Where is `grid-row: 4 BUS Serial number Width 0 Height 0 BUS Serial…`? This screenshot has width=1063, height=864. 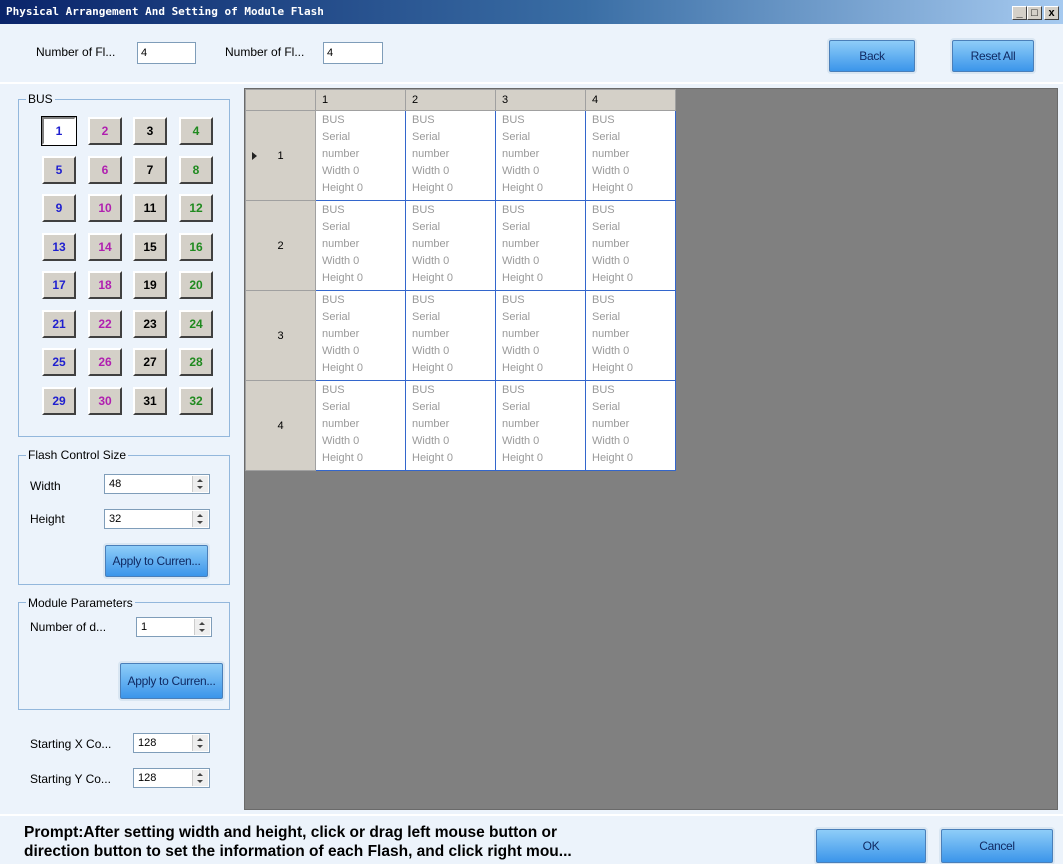 grid-row: 4 BUS Serial number Width 0 Height 0 BUS Serial… is located at coordinates (460, 425).